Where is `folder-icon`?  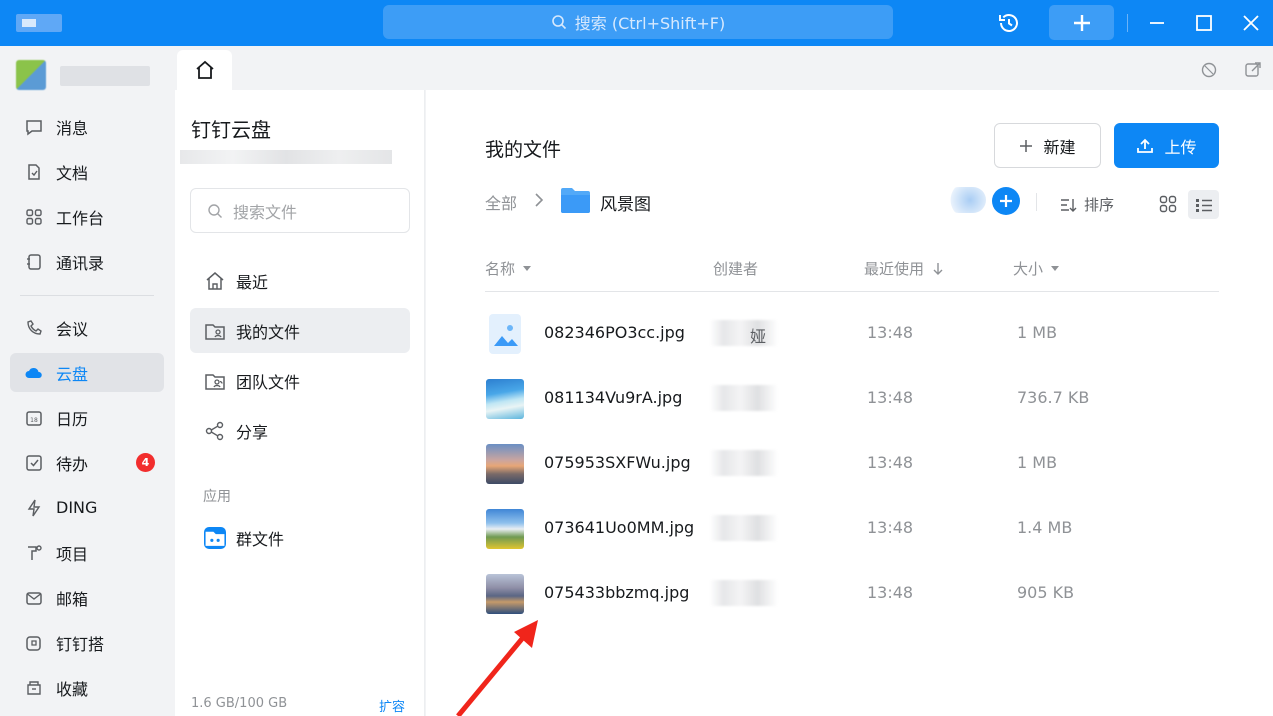
folder-icon is located at coordinates (575, 200).